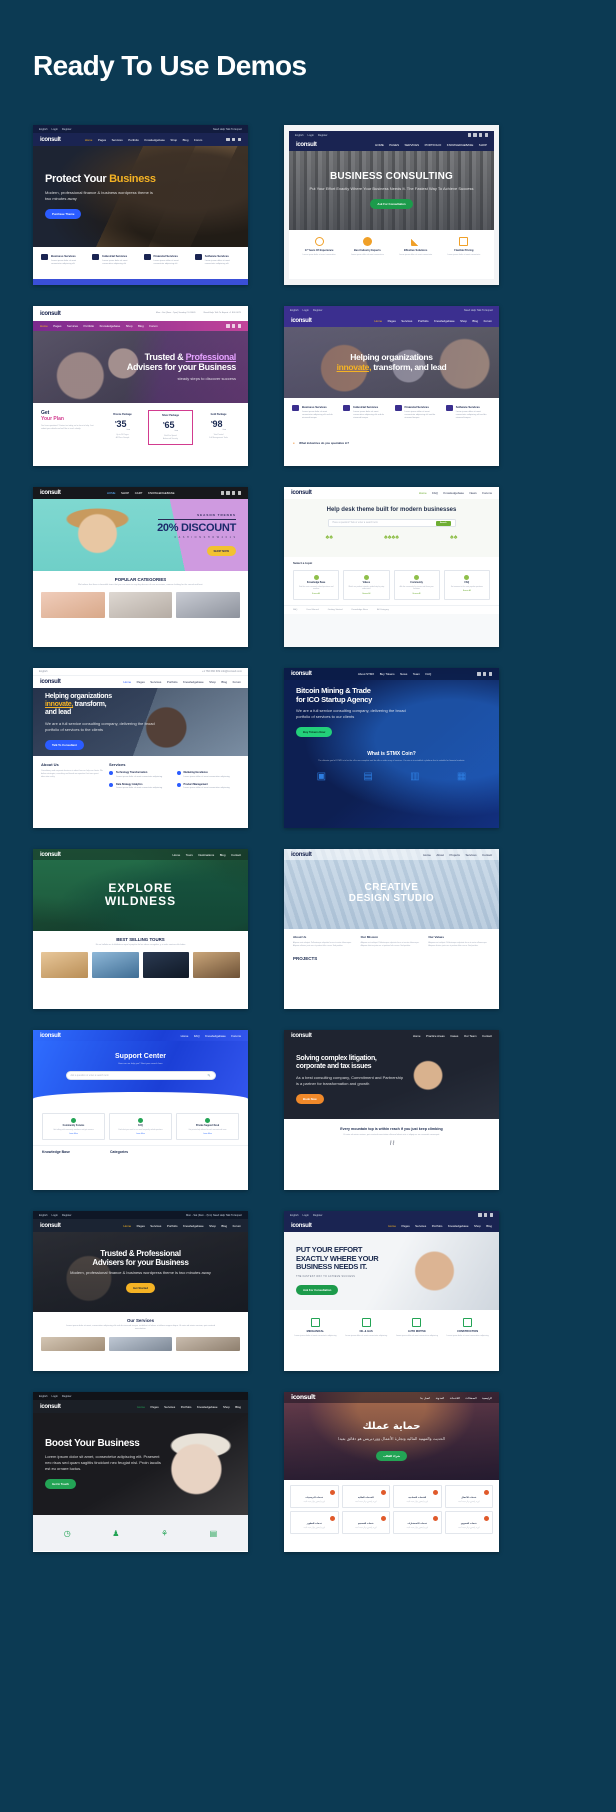 The width and height of the screenshot is (616, 1812). I want to click on nav-item-about-stmx: About STMX, so click(366, 674).